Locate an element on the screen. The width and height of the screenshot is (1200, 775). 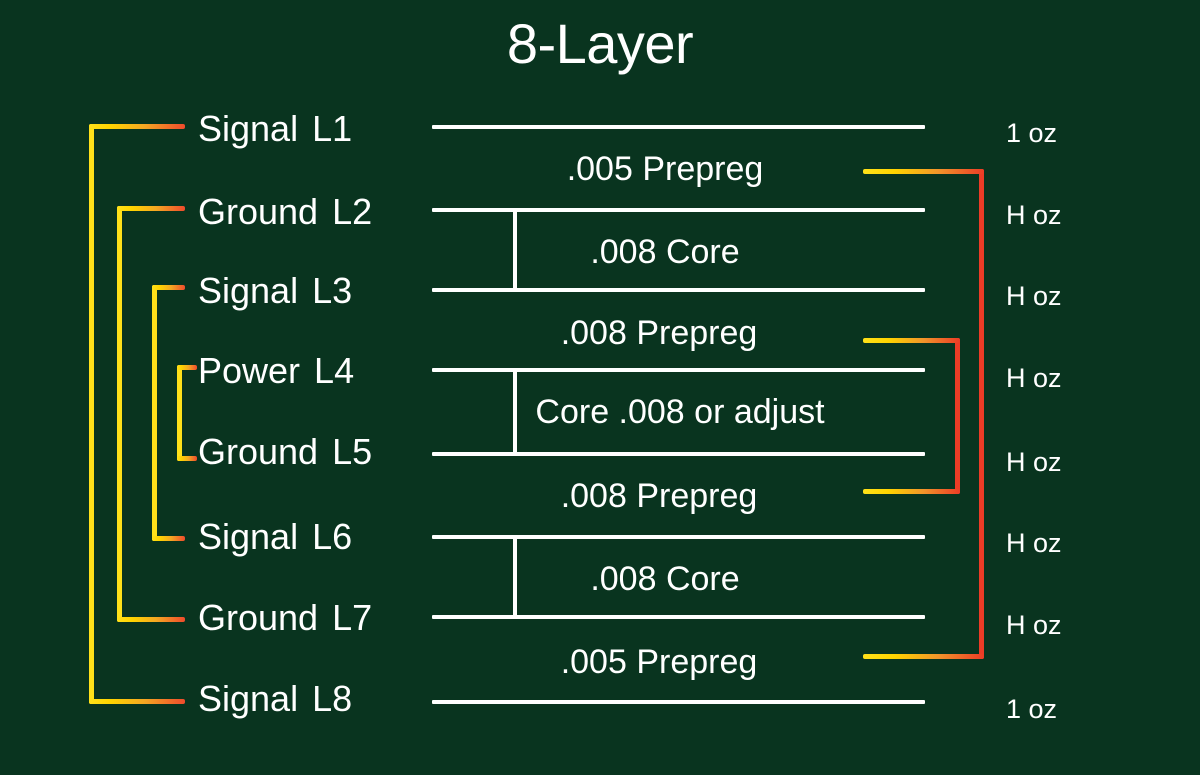
copper-weight-l7: H oz is located at coordinates (1034, 625).